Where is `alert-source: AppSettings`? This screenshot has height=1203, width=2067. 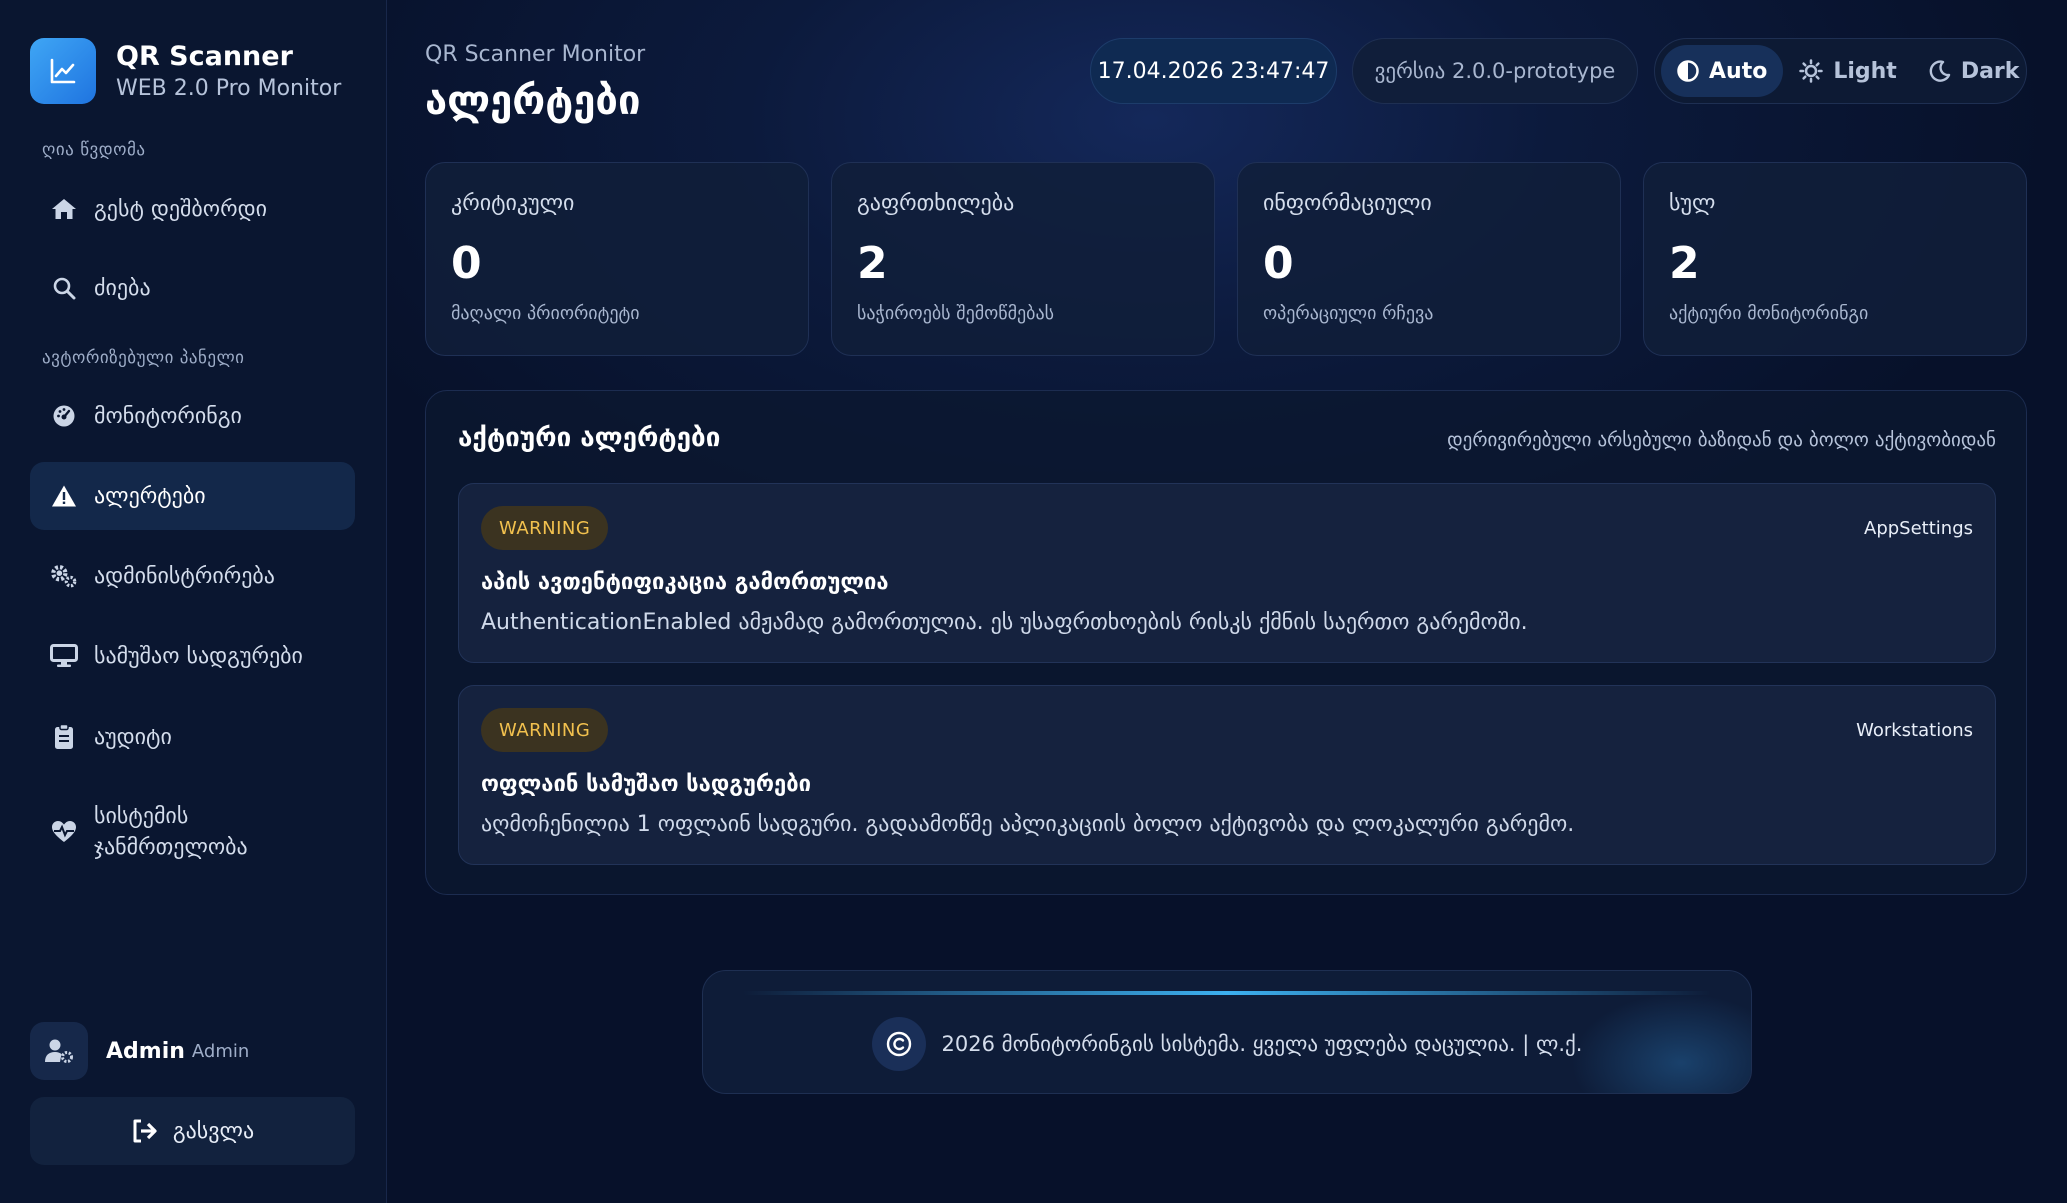
alert-source: AppSettings is located at coordinates (1918, 528).